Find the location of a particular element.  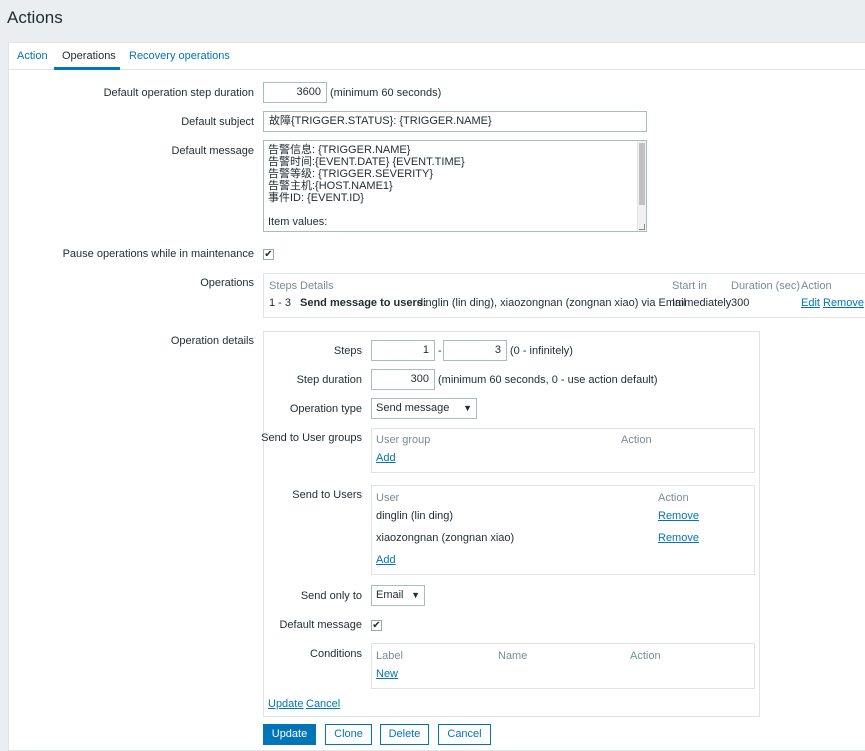

default-message-label: Default message is located at coordinates (212, 151).